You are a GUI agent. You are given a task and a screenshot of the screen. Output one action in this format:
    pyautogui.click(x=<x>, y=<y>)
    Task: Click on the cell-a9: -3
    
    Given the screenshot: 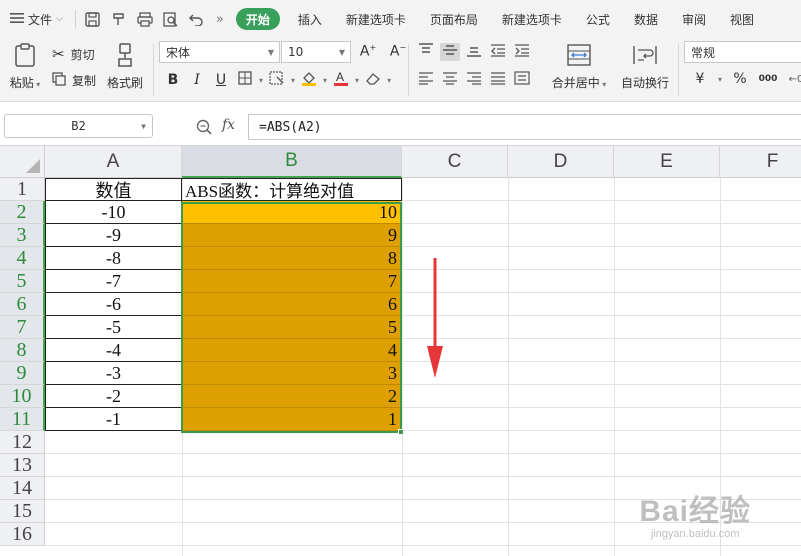 What is the action you would take?
    pyautogui.click(x=113, y=373)
    